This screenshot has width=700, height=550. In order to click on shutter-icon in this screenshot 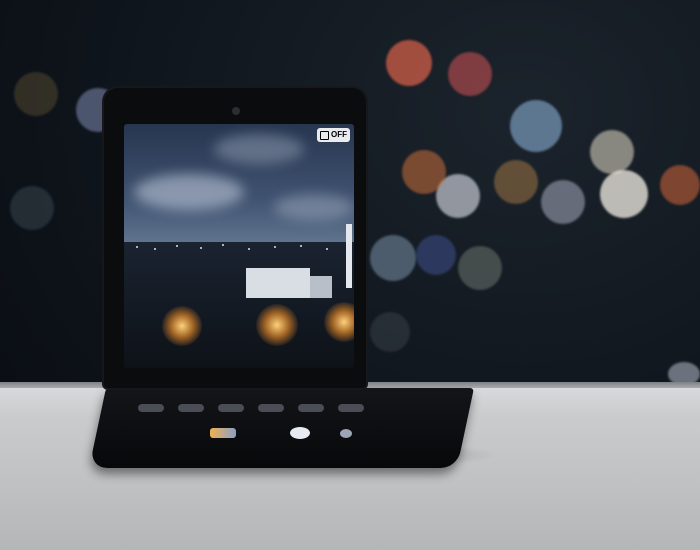, I will do `click(300, 433)`.